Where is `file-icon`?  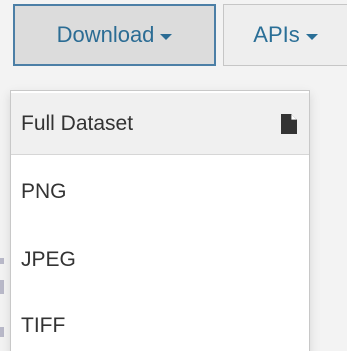 file-icon is located at coordinates (289, 123).